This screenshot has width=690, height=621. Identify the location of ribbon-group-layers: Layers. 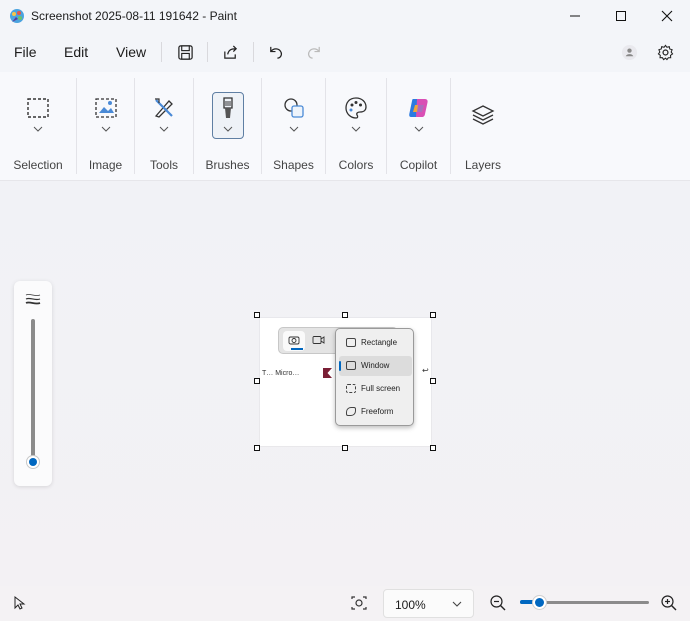
(483, 126).